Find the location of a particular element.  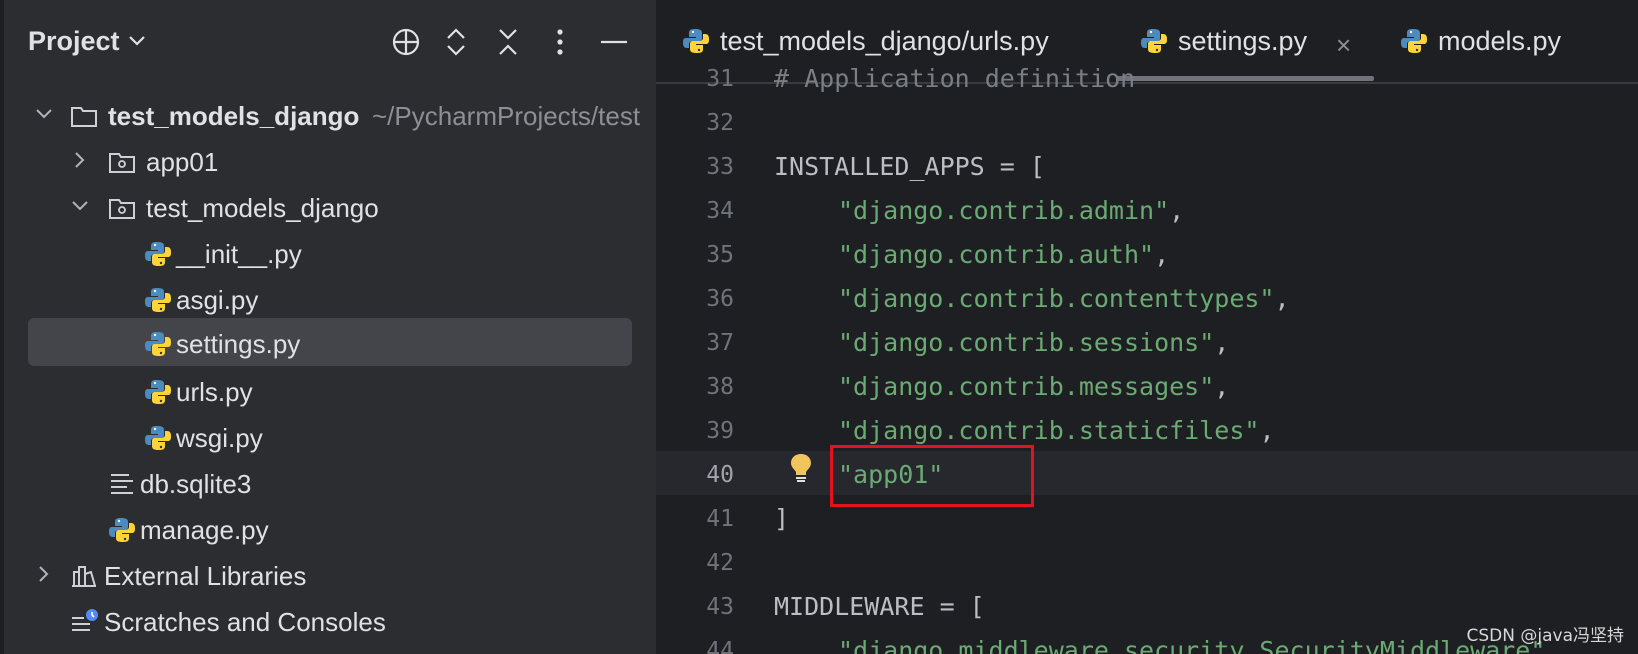

code-line: ] is located at coordinates (782, 518).